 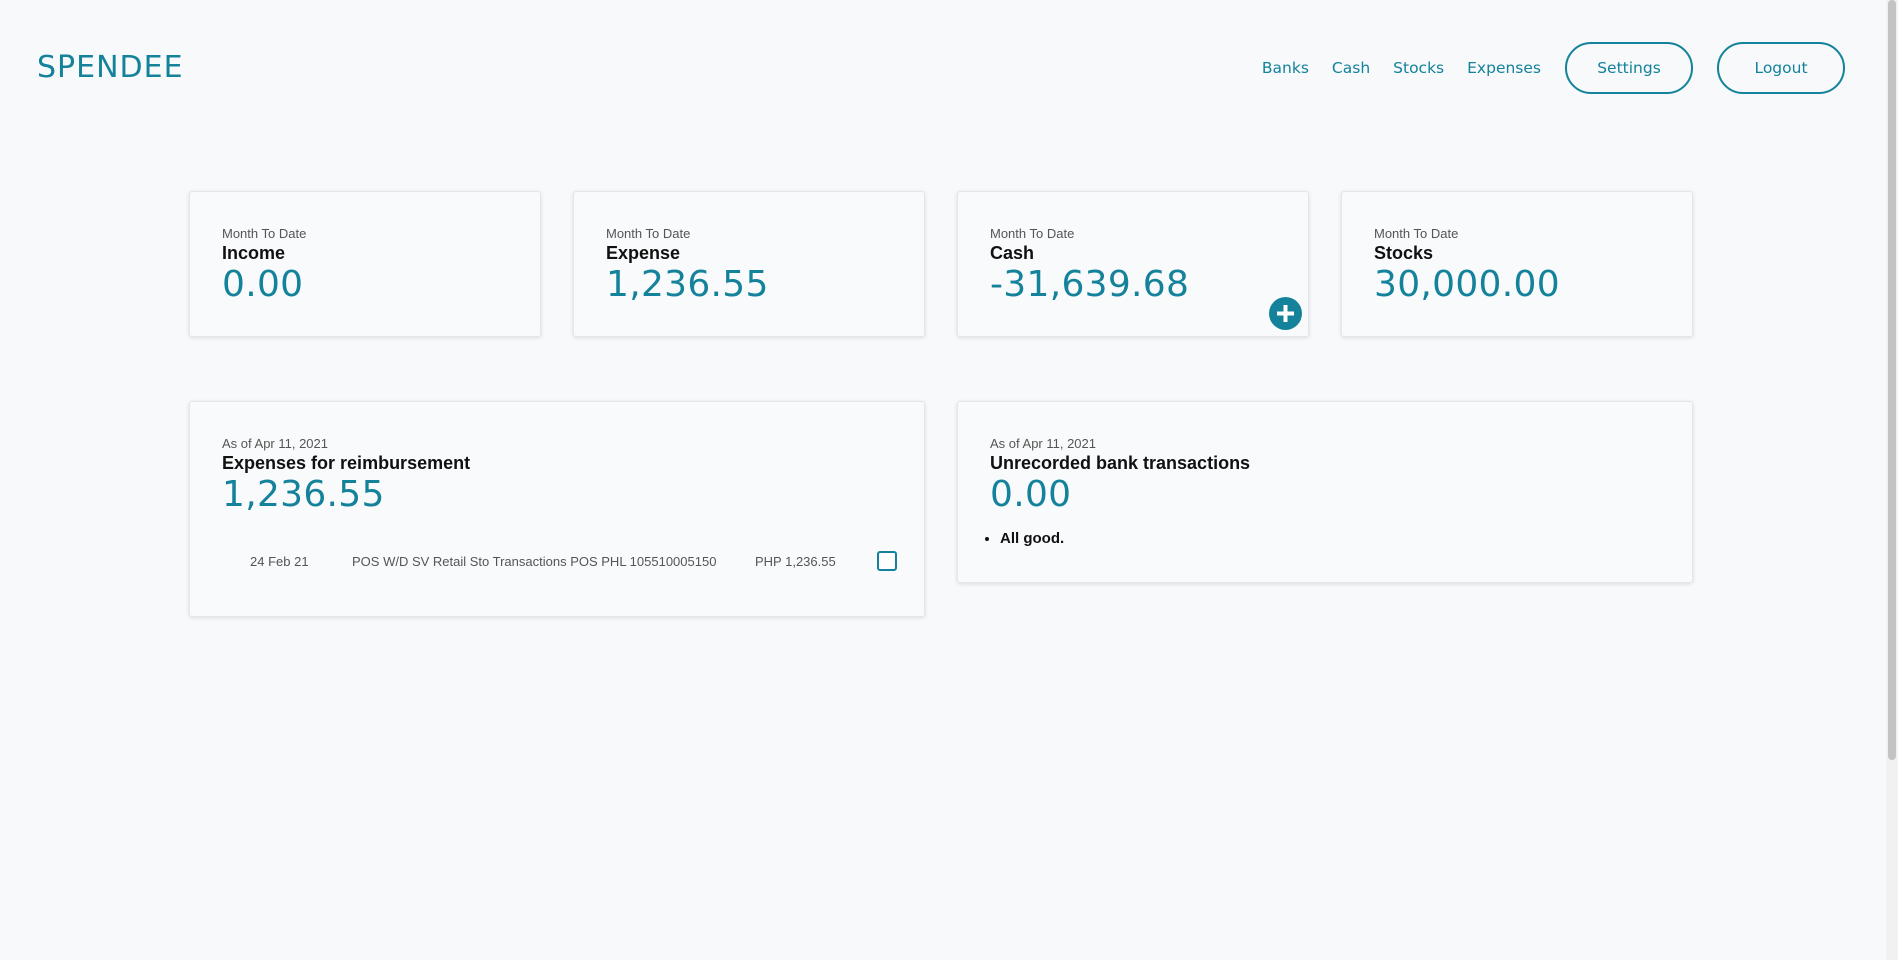 I want to click on transaction-amount: PHP 1,236.55, so click(x=795, y=561).